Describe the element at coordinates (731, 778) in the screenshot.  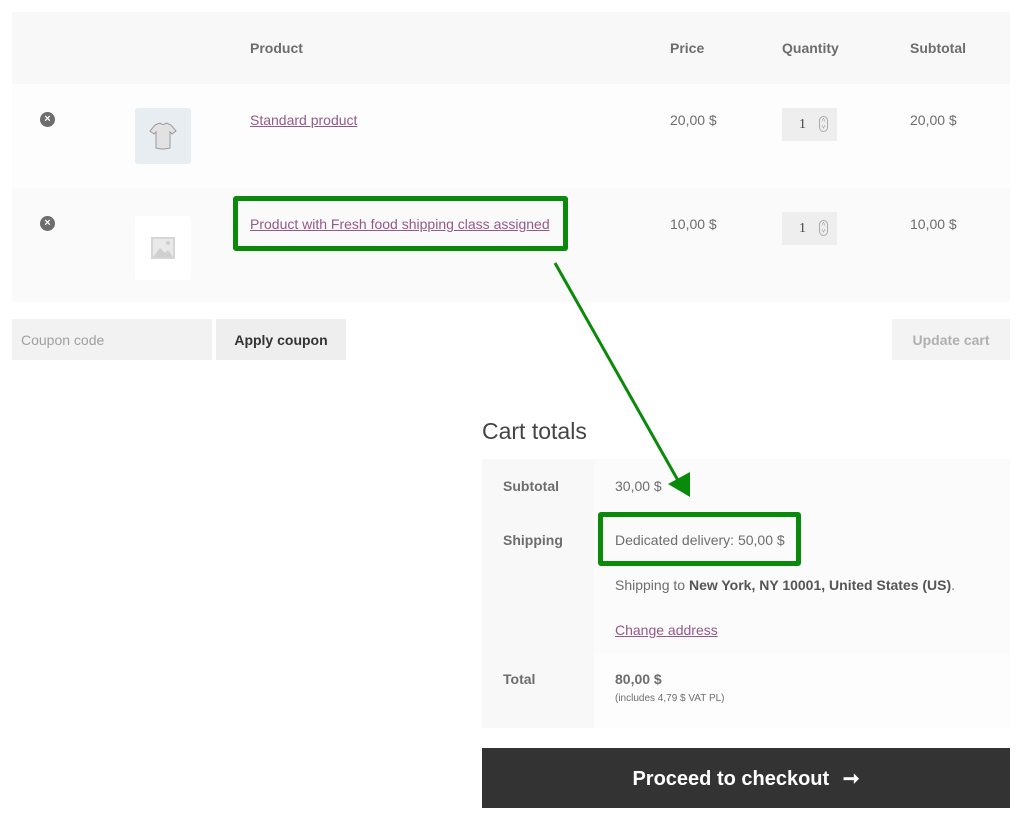
I see `checkout-label: Proceed to checkout` at that location.